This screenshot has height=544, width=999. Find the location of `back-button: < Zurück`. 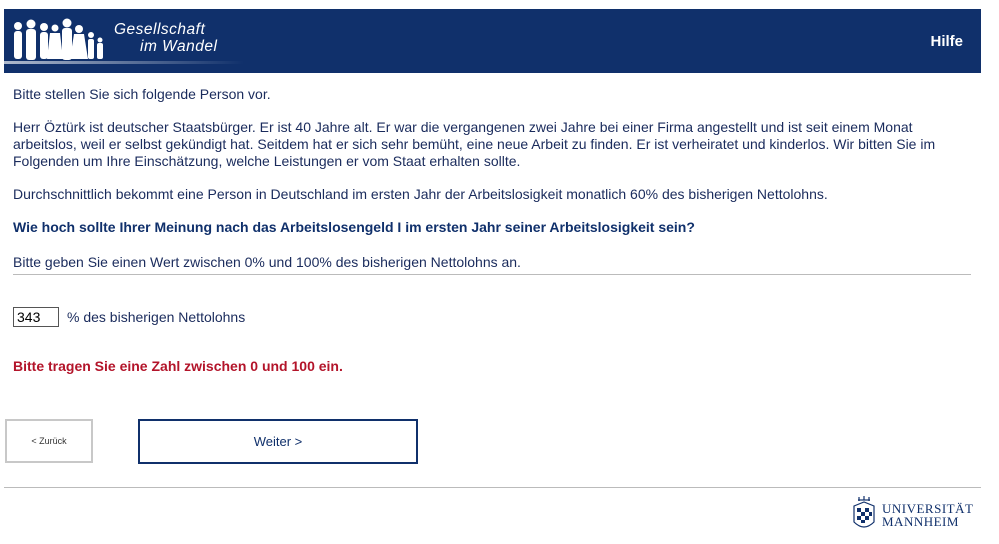

back-button: < Zurück is located at coordinates (49, 441).